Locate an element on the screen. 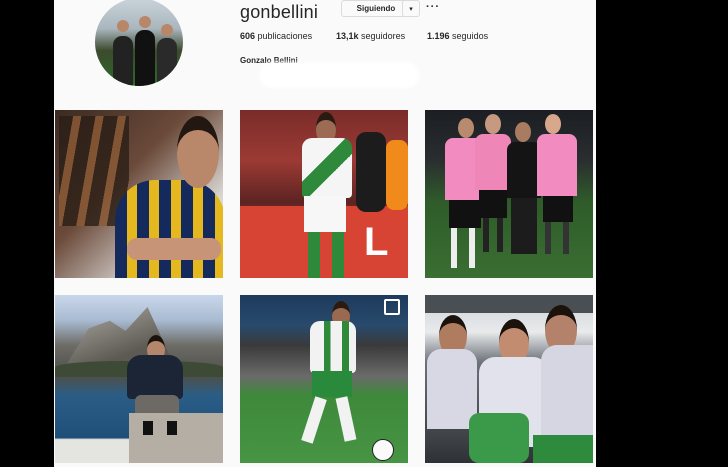 The width and height of the screenshot is (728, 467). carousel-icon is located at coordinates (392, 307).